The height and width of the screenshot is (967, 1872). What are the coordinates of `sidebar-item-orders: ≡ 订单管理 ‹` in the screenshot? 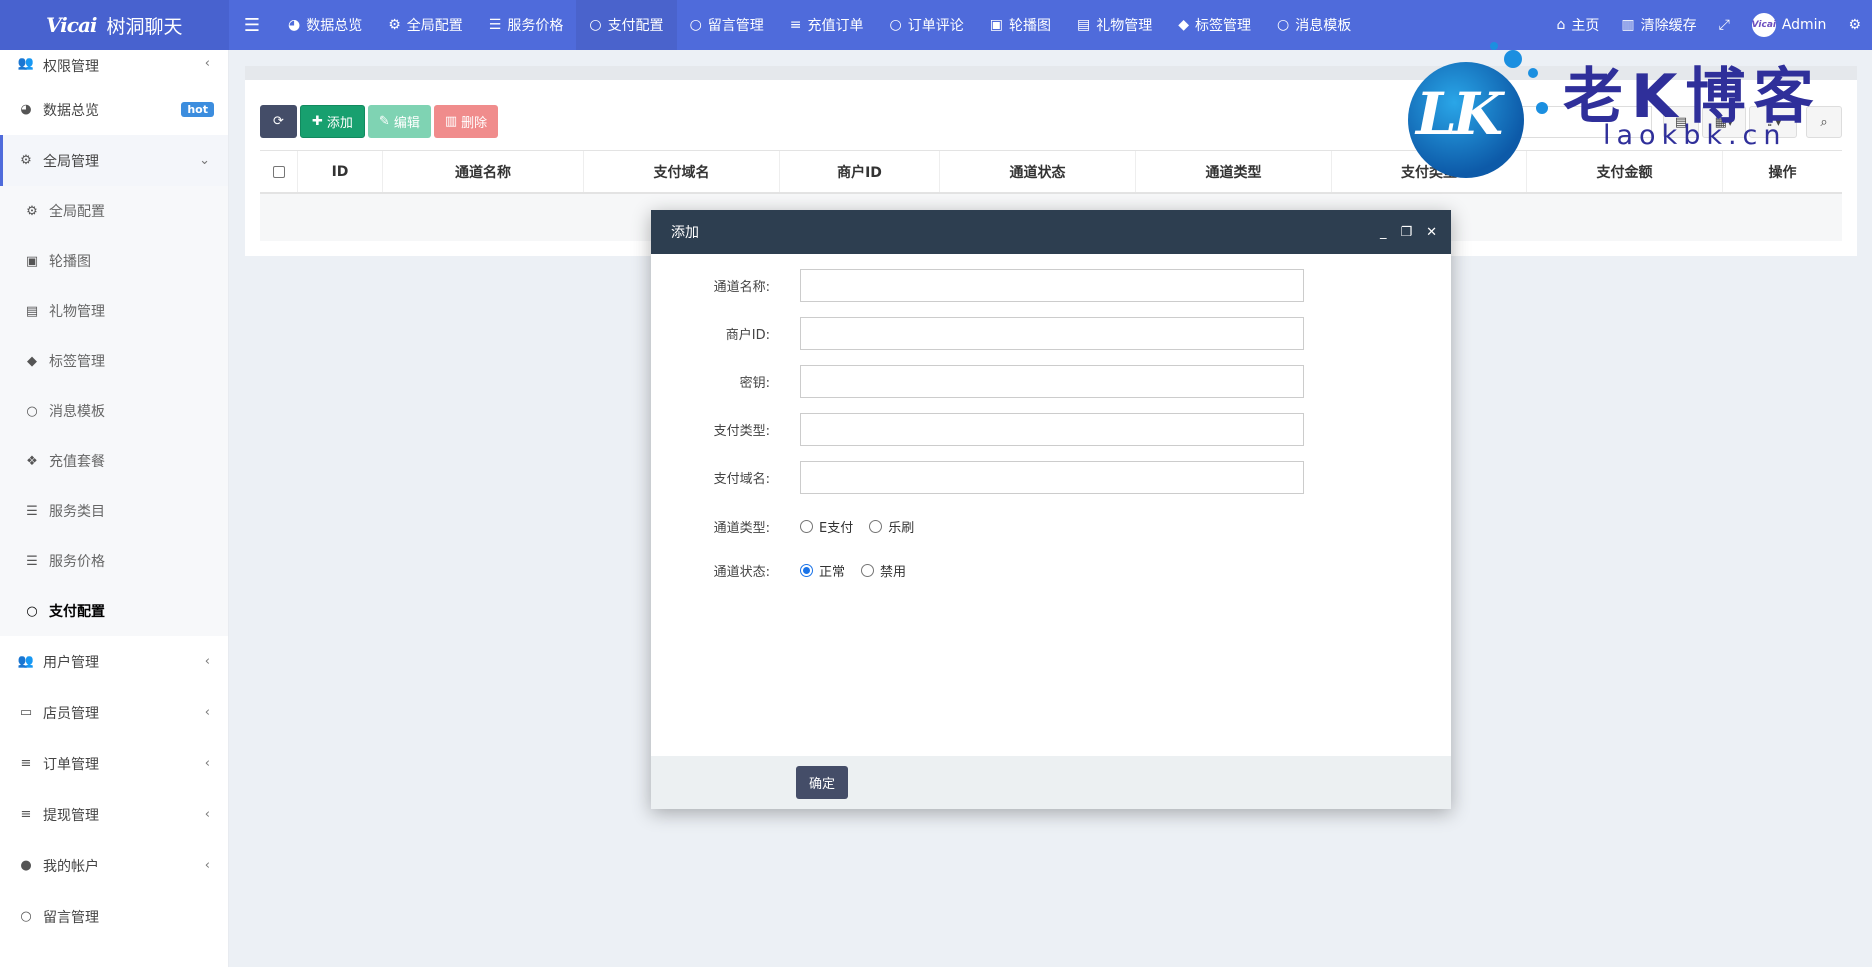 It's located at (114, 763).